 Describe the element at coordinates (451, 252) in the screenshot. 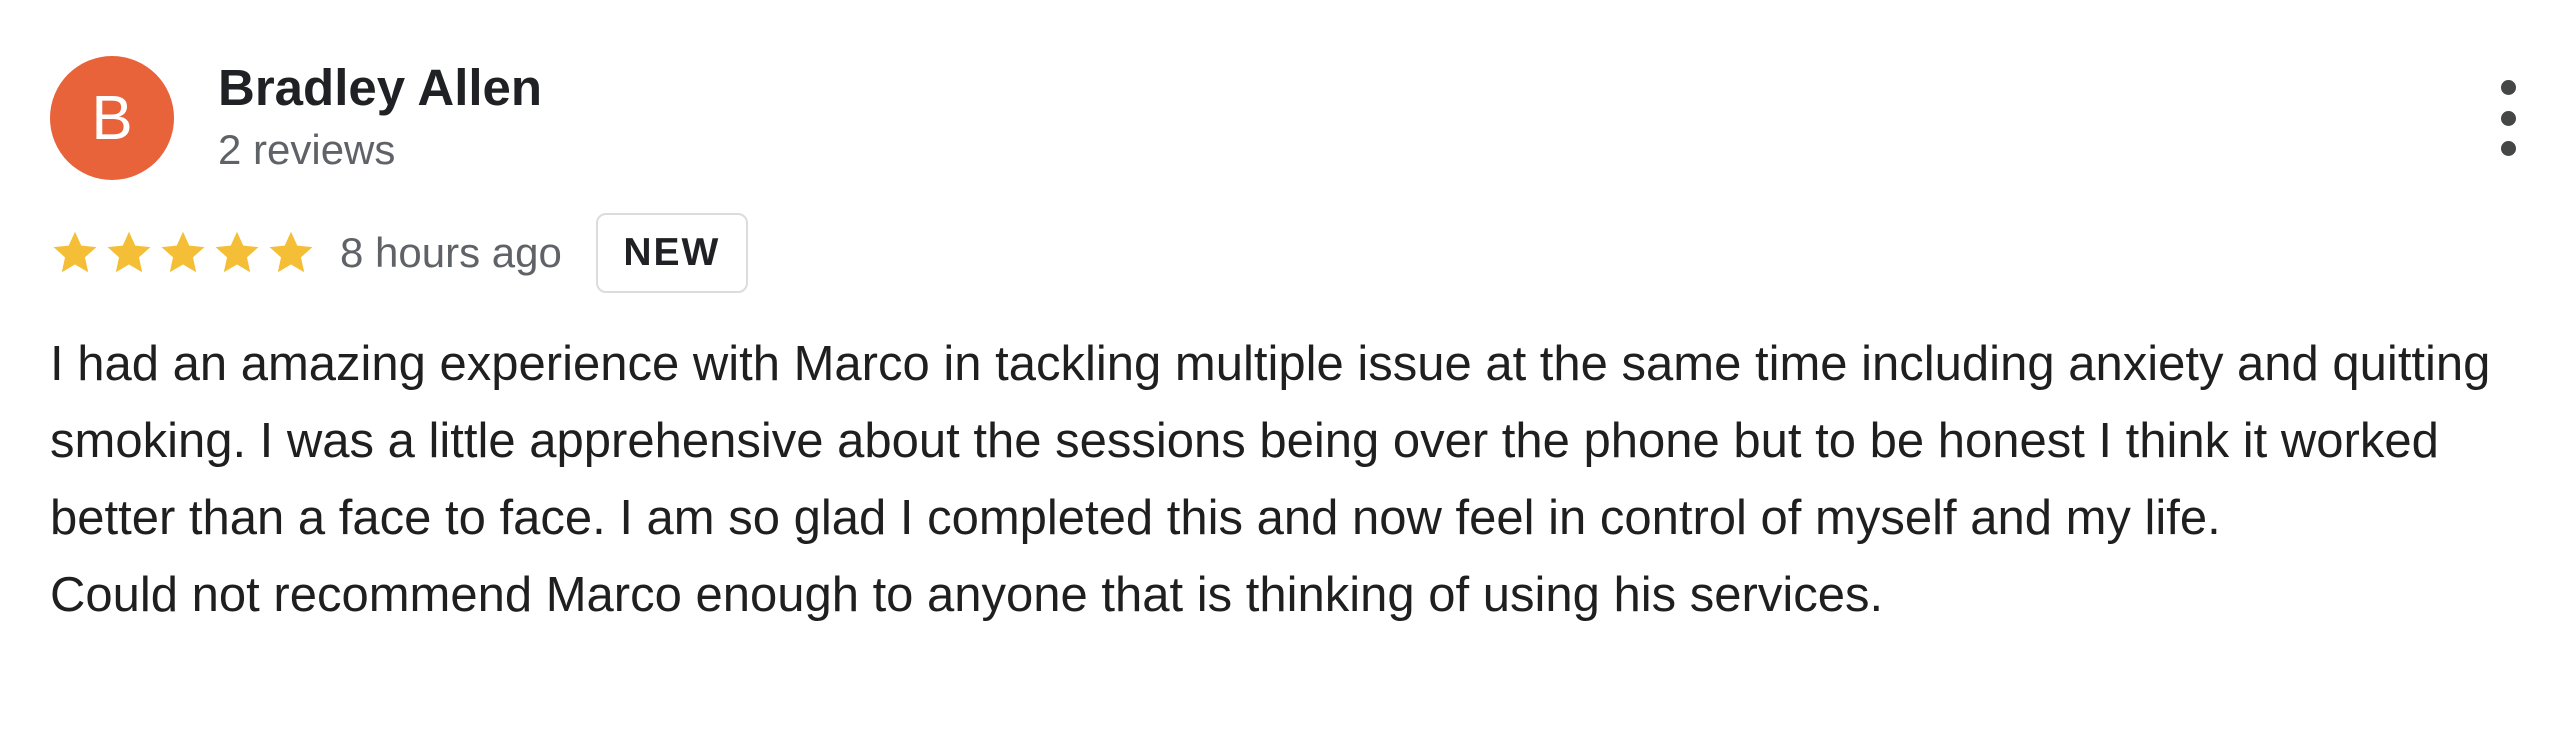

I see `review-time: 8 hours ago` at that location.